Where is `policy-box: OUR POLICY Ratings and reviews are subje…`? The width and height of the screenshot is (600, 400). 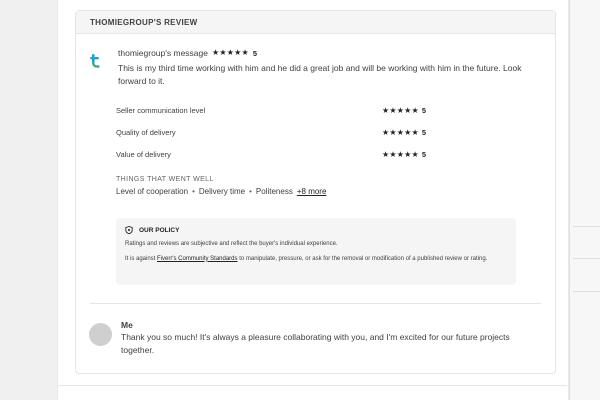 policy-box: OUR POLICY Ratings and reviews are subje… is located at coordinates (316, 251).